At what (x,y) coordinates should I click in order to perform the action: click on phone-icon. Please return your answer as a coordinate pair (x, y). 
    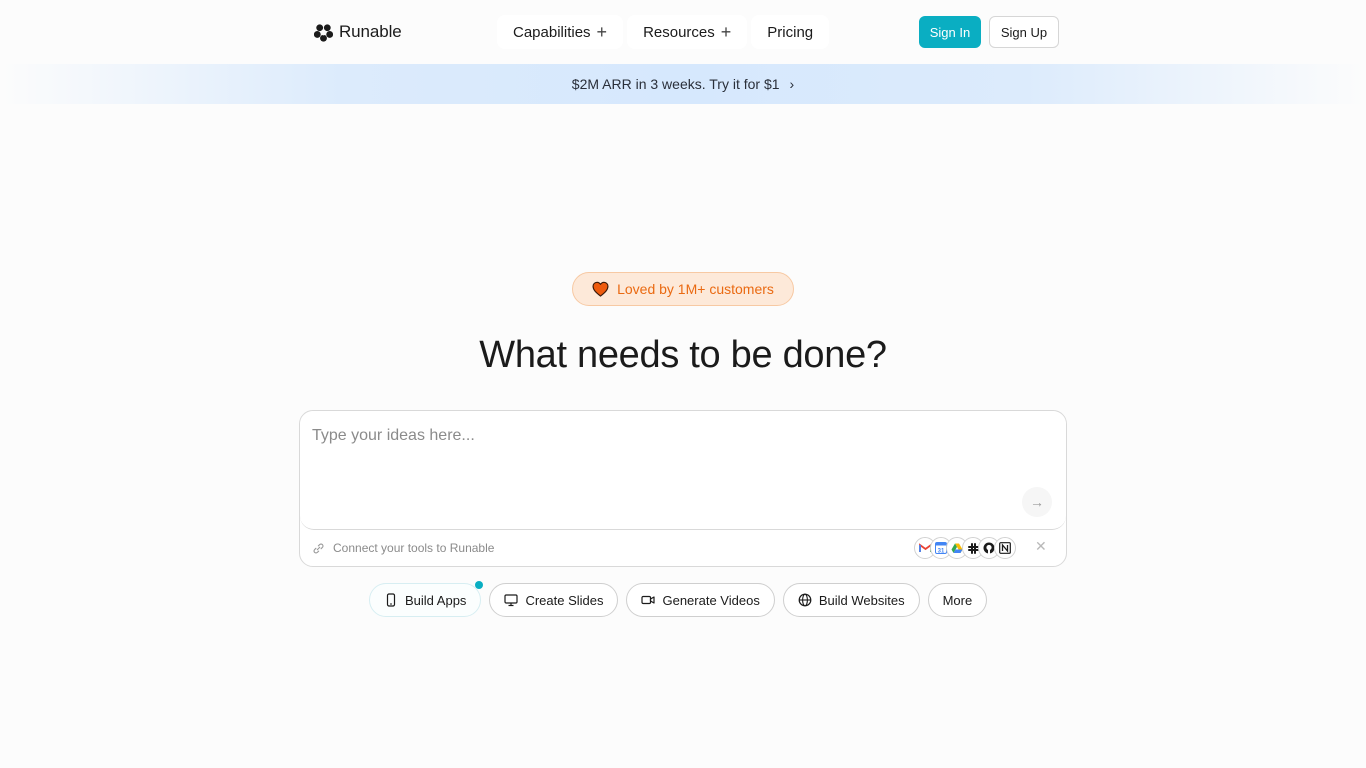
    Looking at the image, I should click on (391, 600).